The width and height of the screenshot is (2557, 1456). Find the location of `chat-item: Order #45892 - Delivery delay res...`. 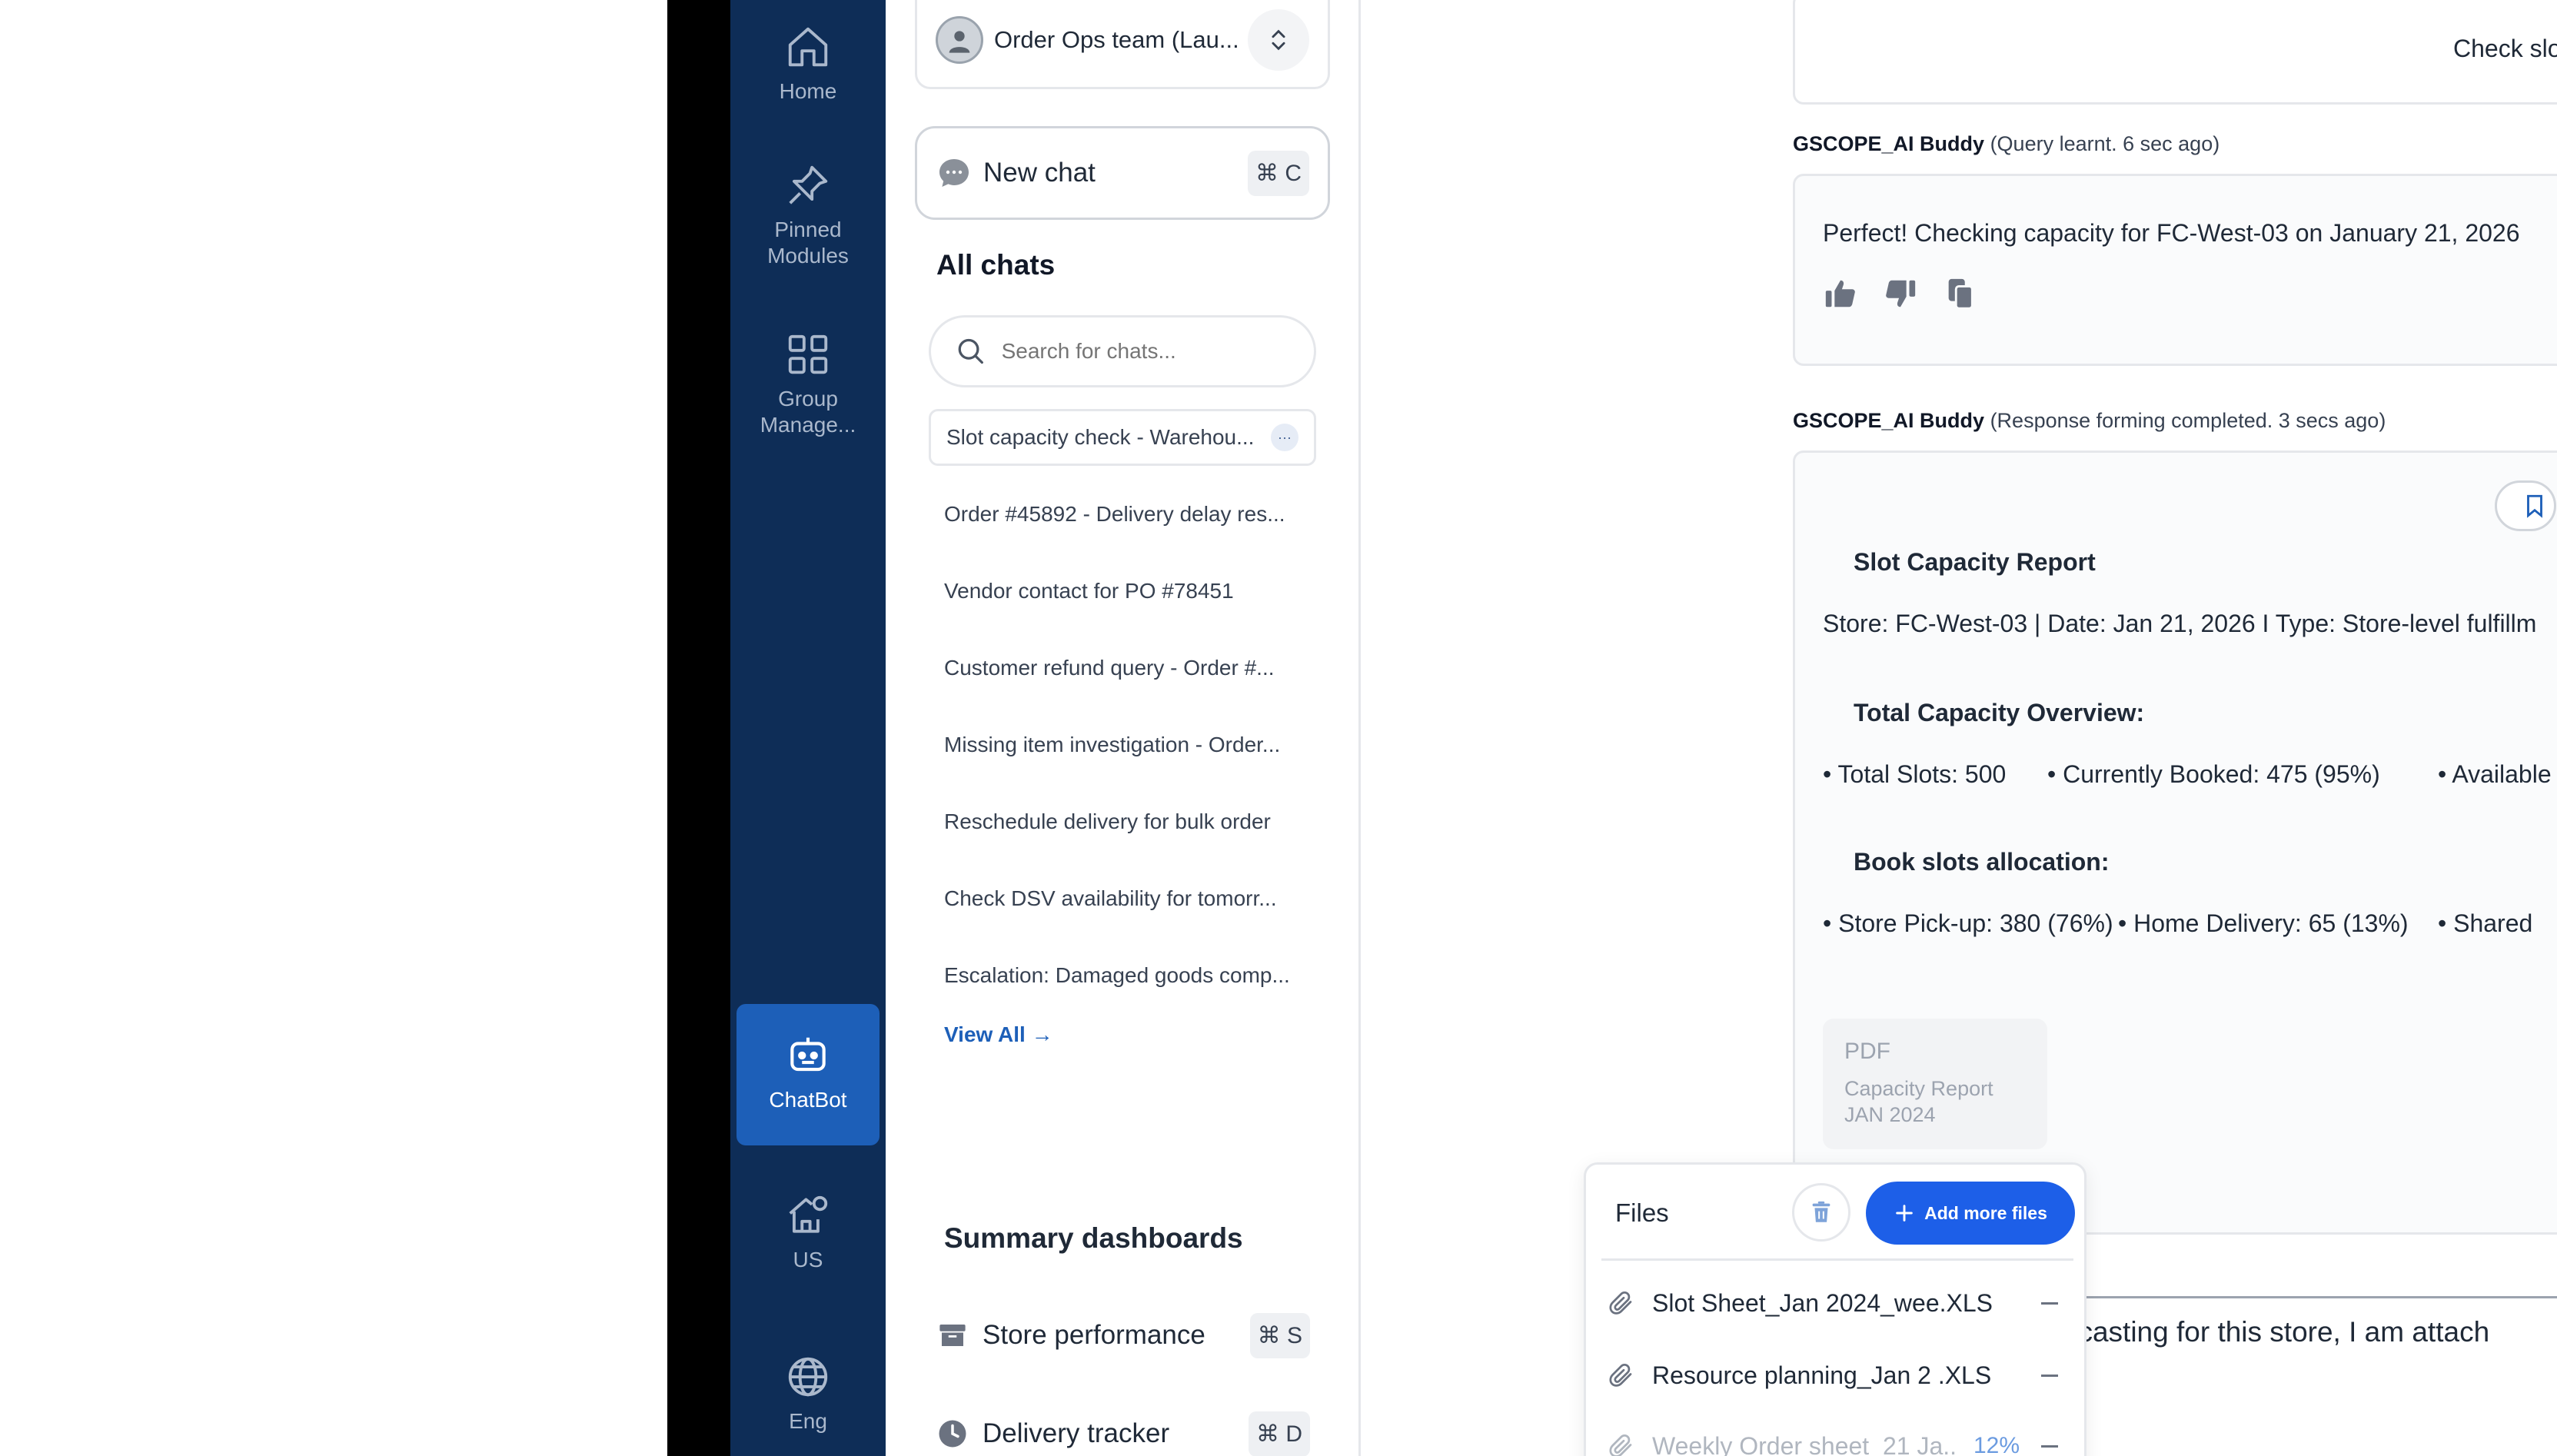

chat-item: Order #45892 - Delivery delay res... is located at coordinates (1122, 514).